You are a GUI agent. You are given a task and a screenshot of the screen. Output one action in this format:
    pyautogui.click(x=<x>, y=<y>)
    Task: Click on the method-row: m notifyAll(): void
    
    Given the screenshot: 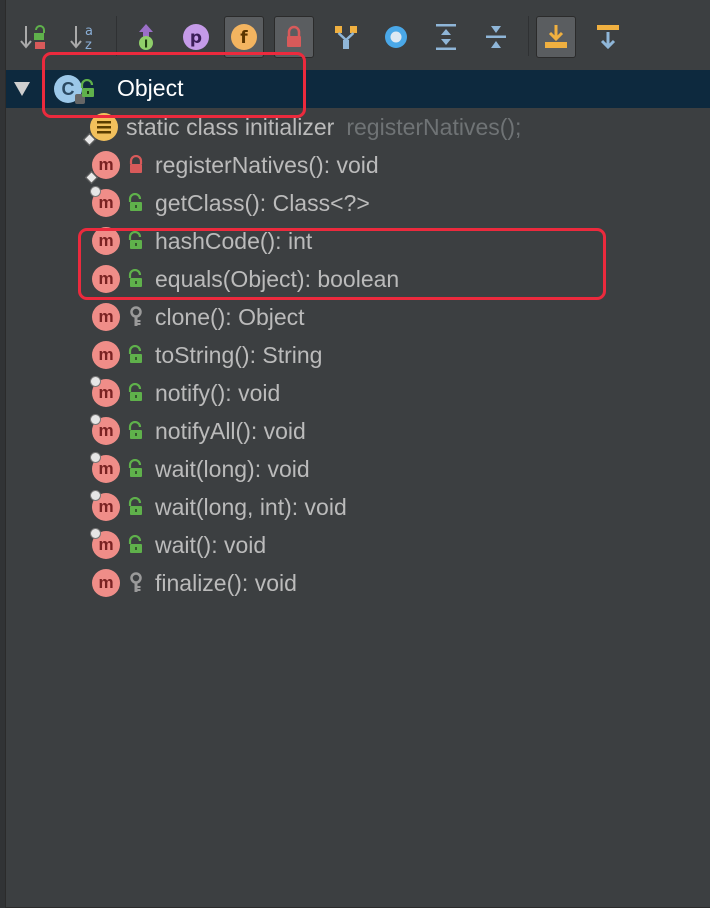 What is the action you would take?
    pyautogui.click(x=198, y=431)
    